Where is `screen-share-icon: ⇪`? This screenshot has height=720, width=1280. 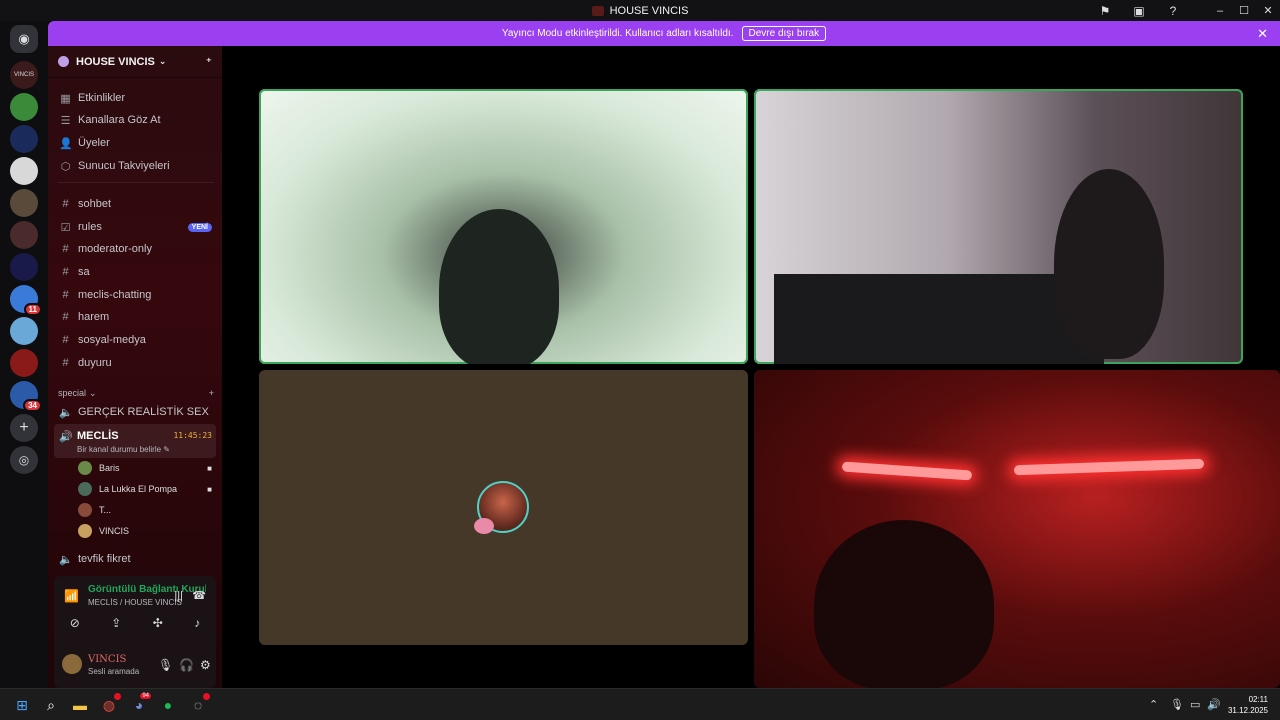
screen-share-icon: ⇪ is located at coordinates (116, 623).